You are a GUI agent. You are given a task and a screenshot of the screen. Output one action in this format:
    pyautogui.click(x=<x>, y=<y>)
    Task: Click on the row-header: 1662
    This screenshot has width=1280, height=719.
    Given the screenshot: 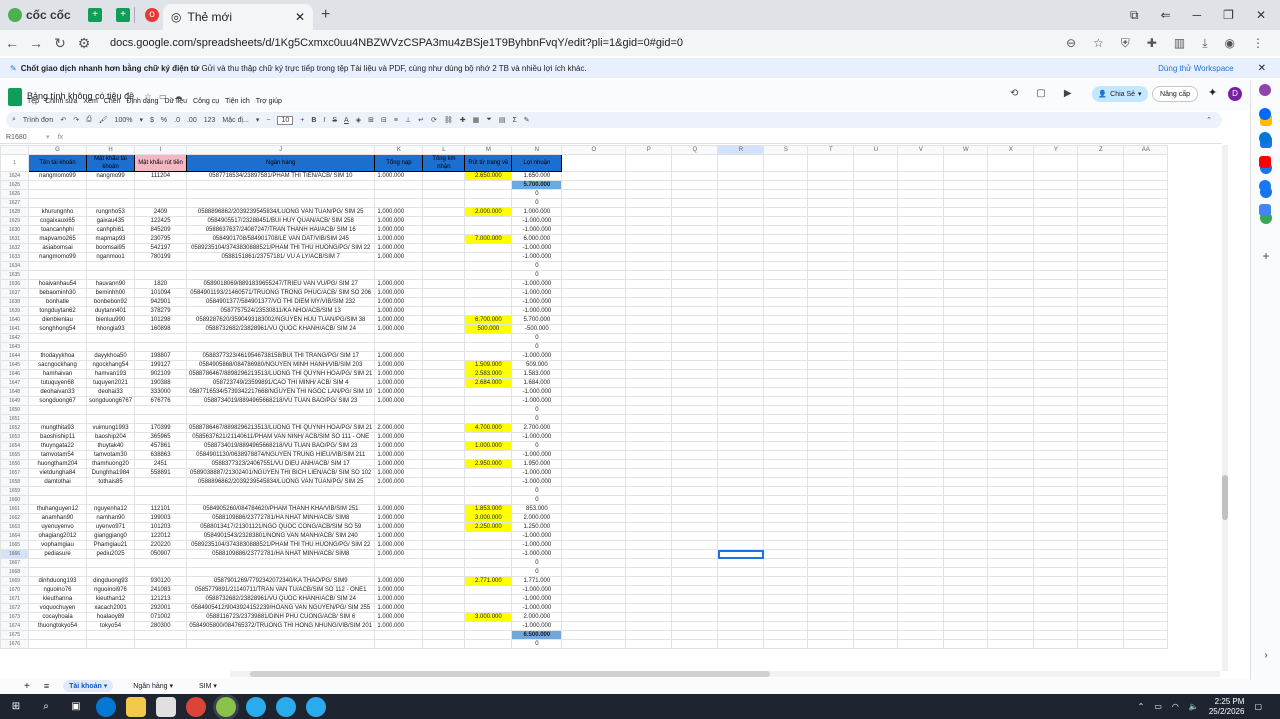 What is the action you would take?
    pyautogui.click(x=14, y=518)
    